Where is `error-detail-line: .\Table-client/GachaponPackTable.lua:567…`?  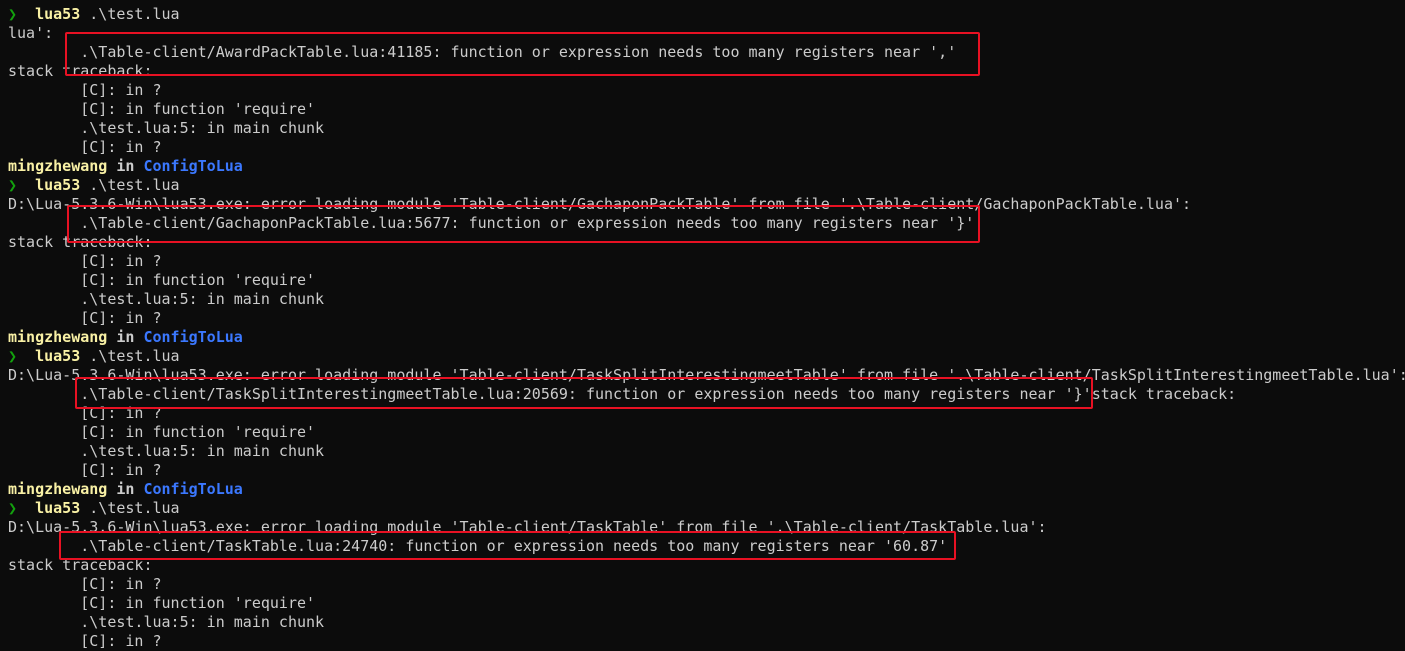 error-detail-line: .\Table-client/GachaponPackTable.lua:567… is located at coordinates (491, 223).